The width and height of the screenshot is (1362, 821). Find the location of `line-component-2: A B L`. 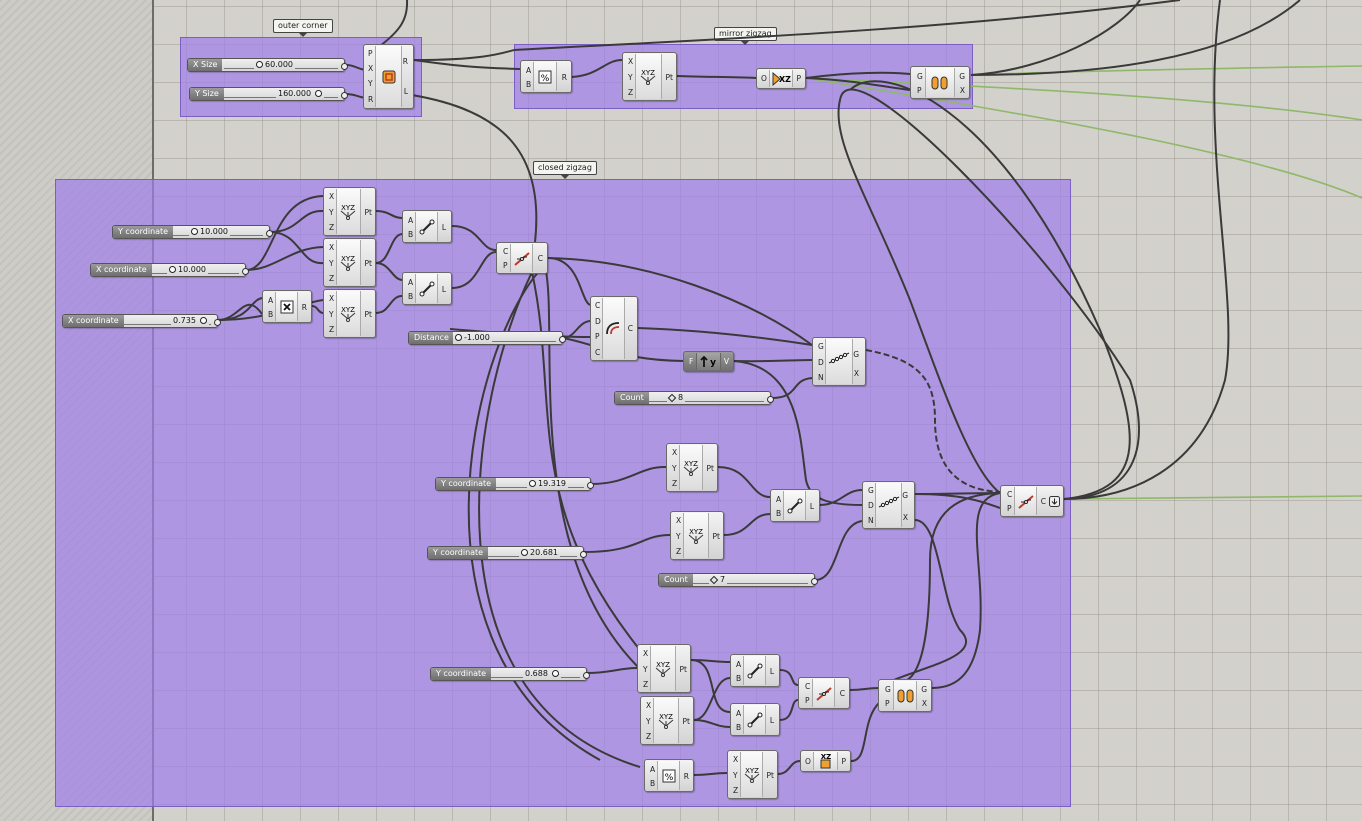

line-component-2: A B L is located at coordinates (427, 288).